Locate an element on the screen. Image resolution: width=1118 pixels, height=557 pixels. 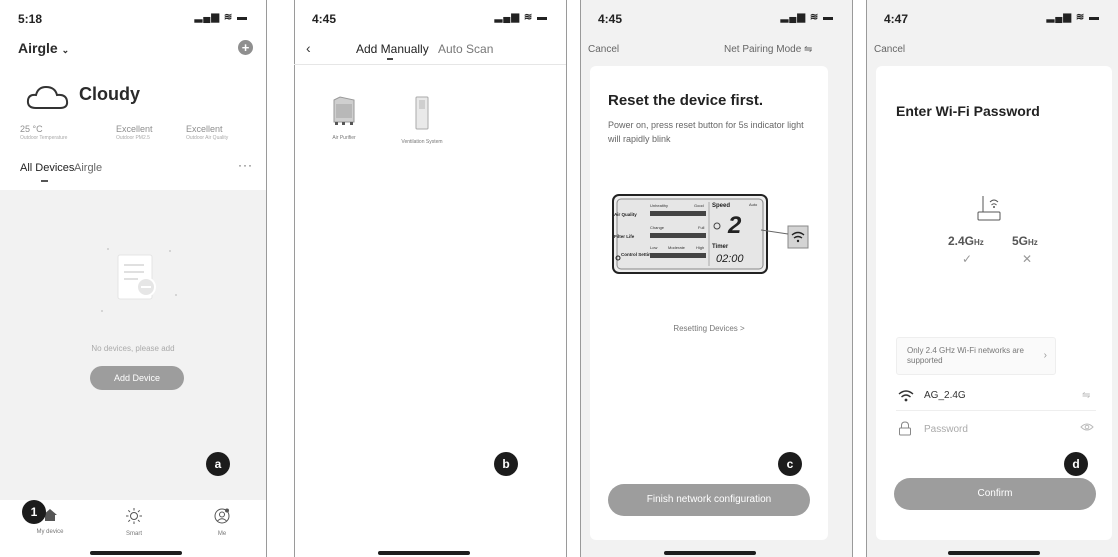
ventilation-system-icon is located at coordinates (422, 113).